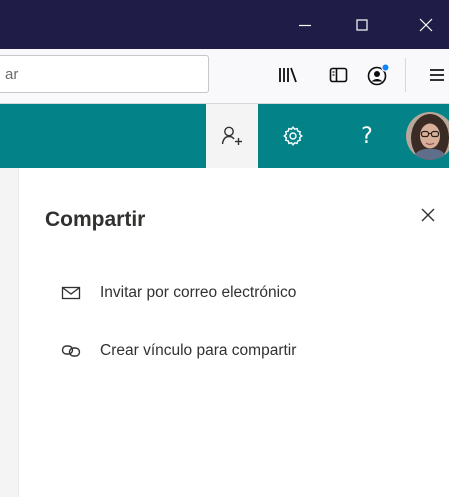 The height and width of the screenshot is (497, 449). I want to click on menu-button, so click(436, 75).